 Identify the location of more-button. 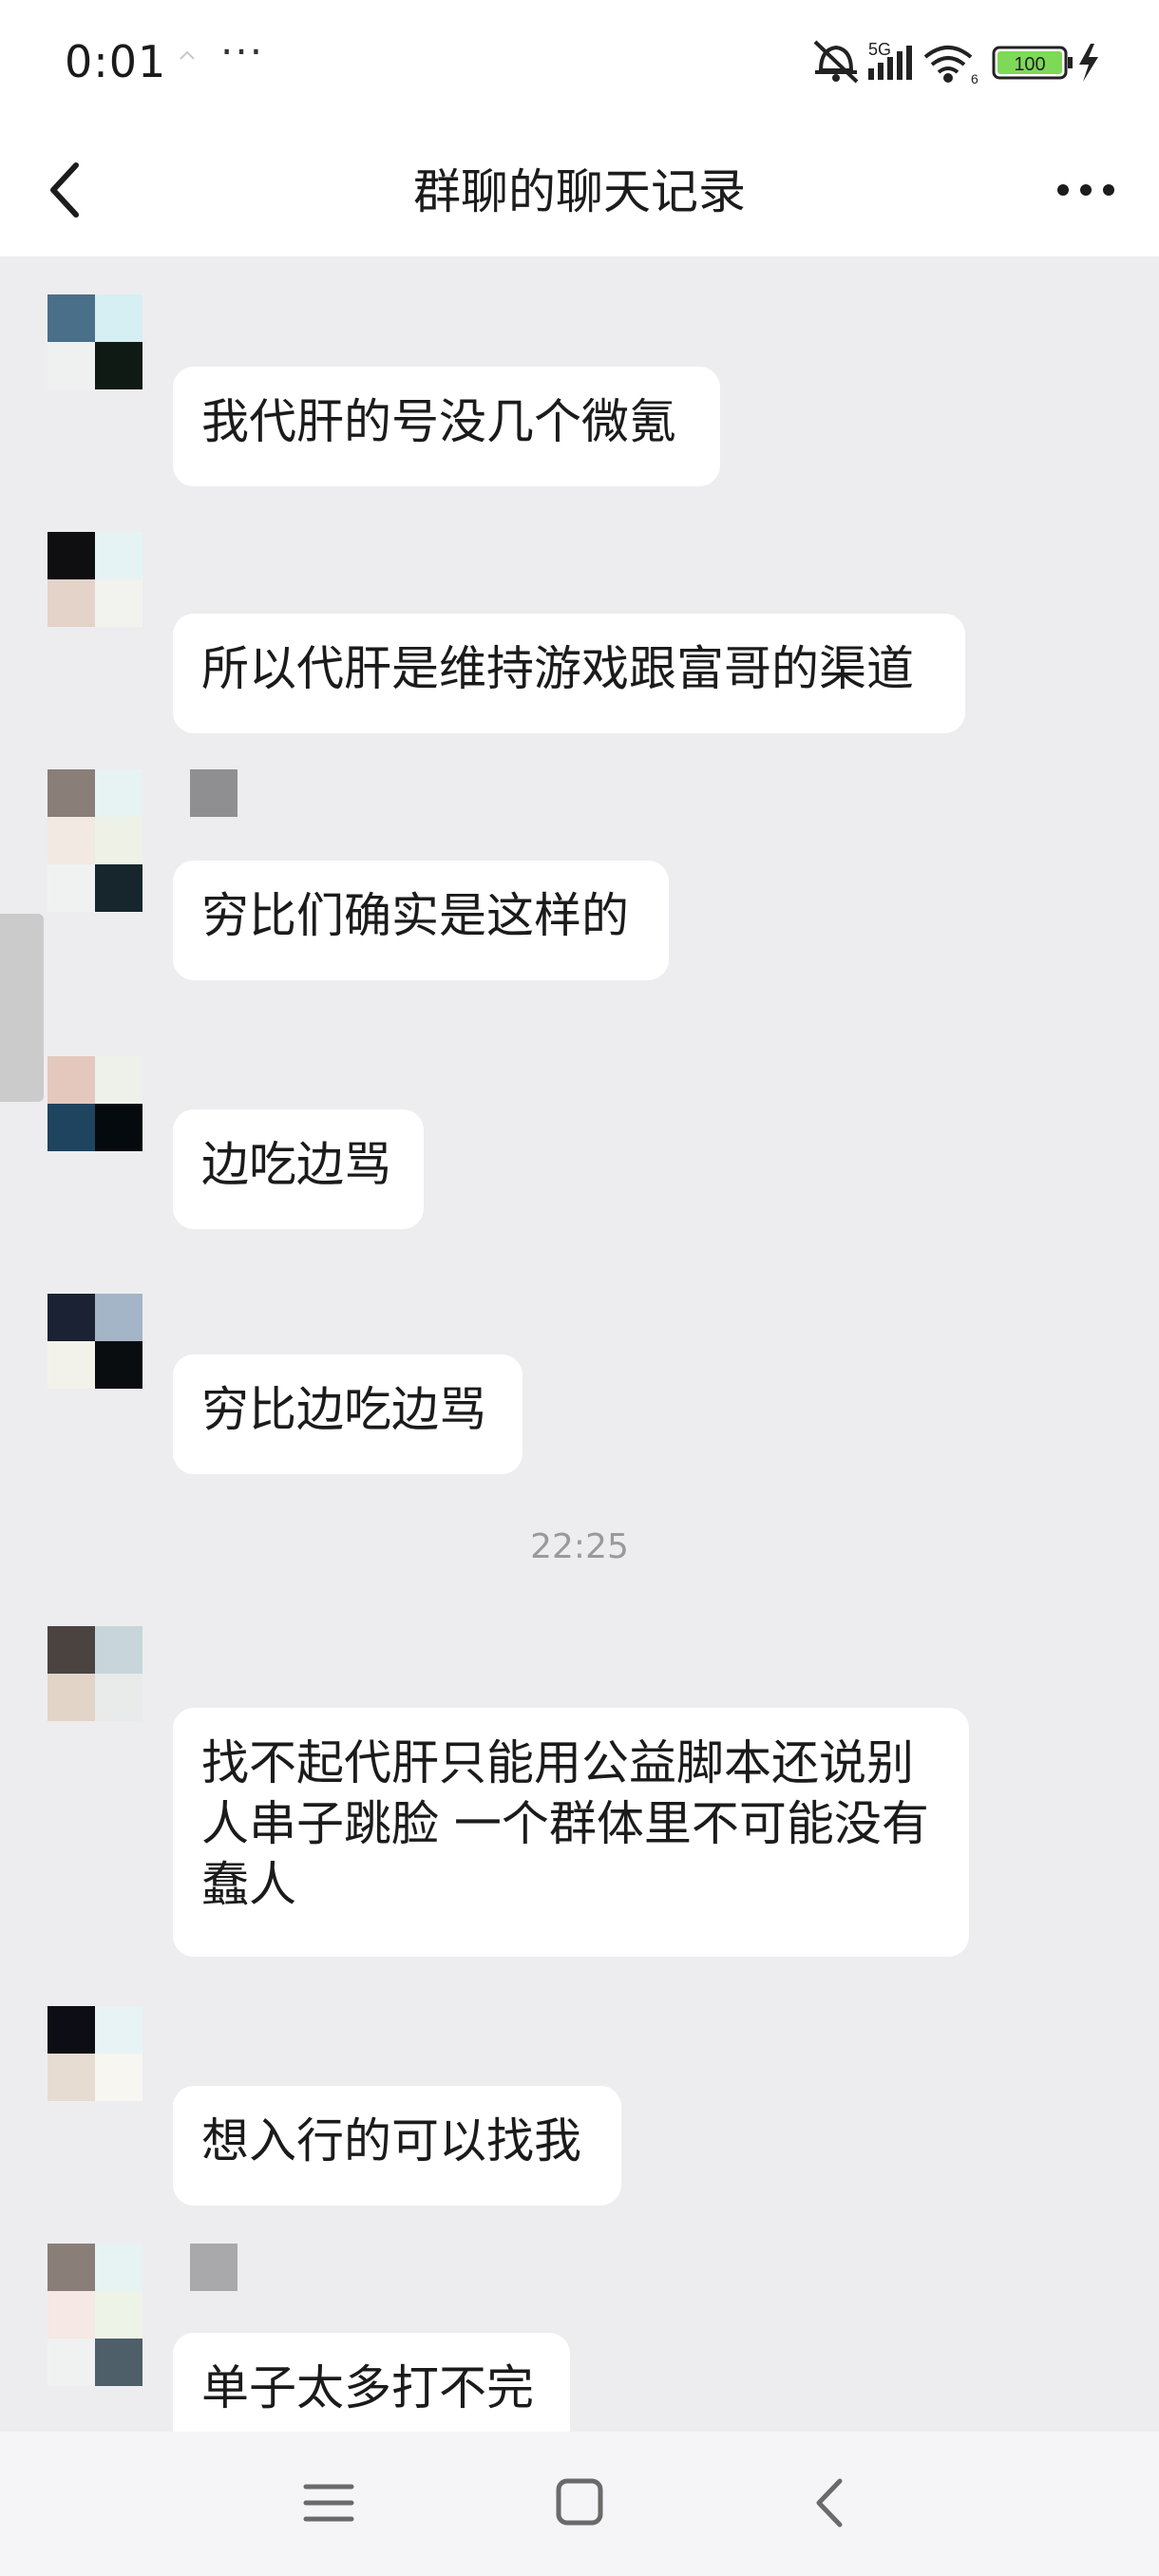
(1086, 189).